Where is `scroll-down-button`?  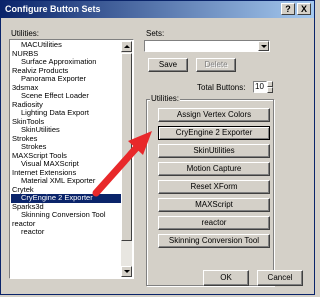
scroll-down-button is located at coordinates (126, 271).